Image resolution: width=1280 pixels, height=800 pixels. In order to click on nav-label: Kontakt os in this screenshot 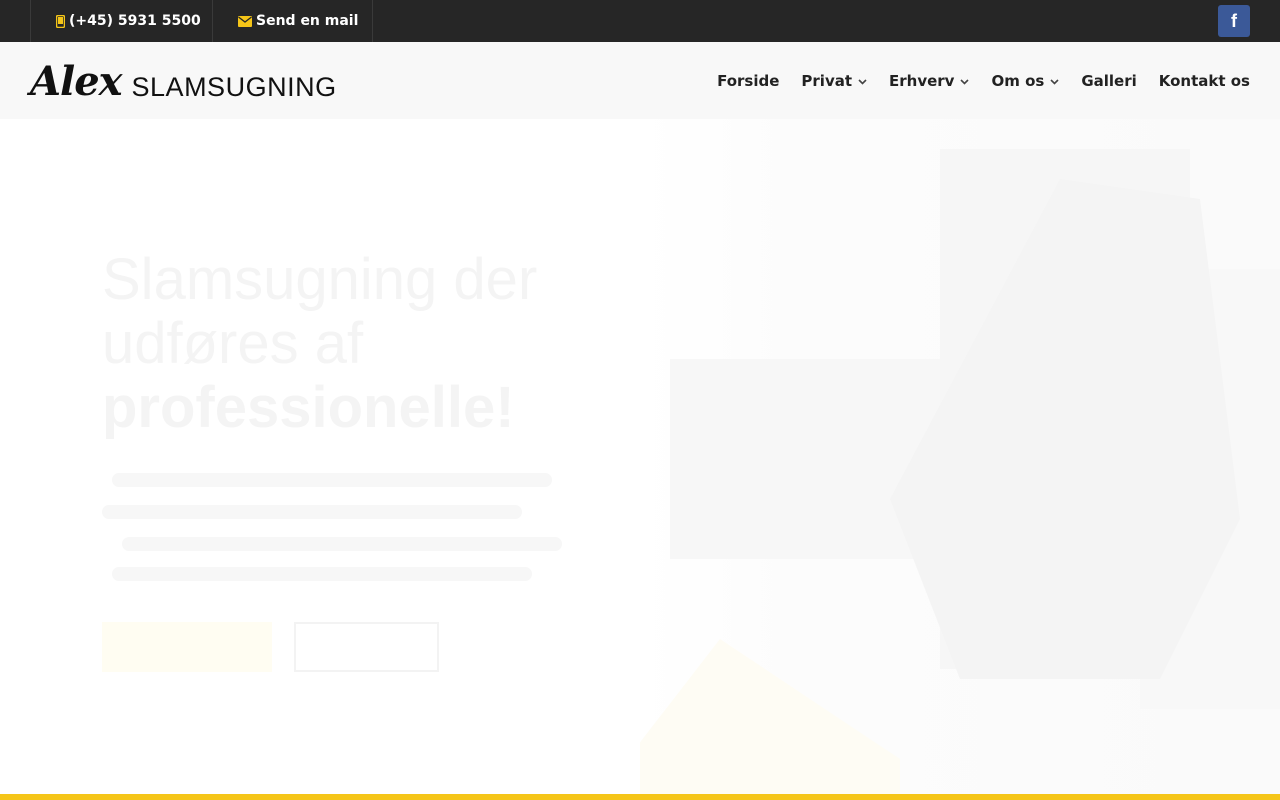, I will do `click(1204, 80)`.